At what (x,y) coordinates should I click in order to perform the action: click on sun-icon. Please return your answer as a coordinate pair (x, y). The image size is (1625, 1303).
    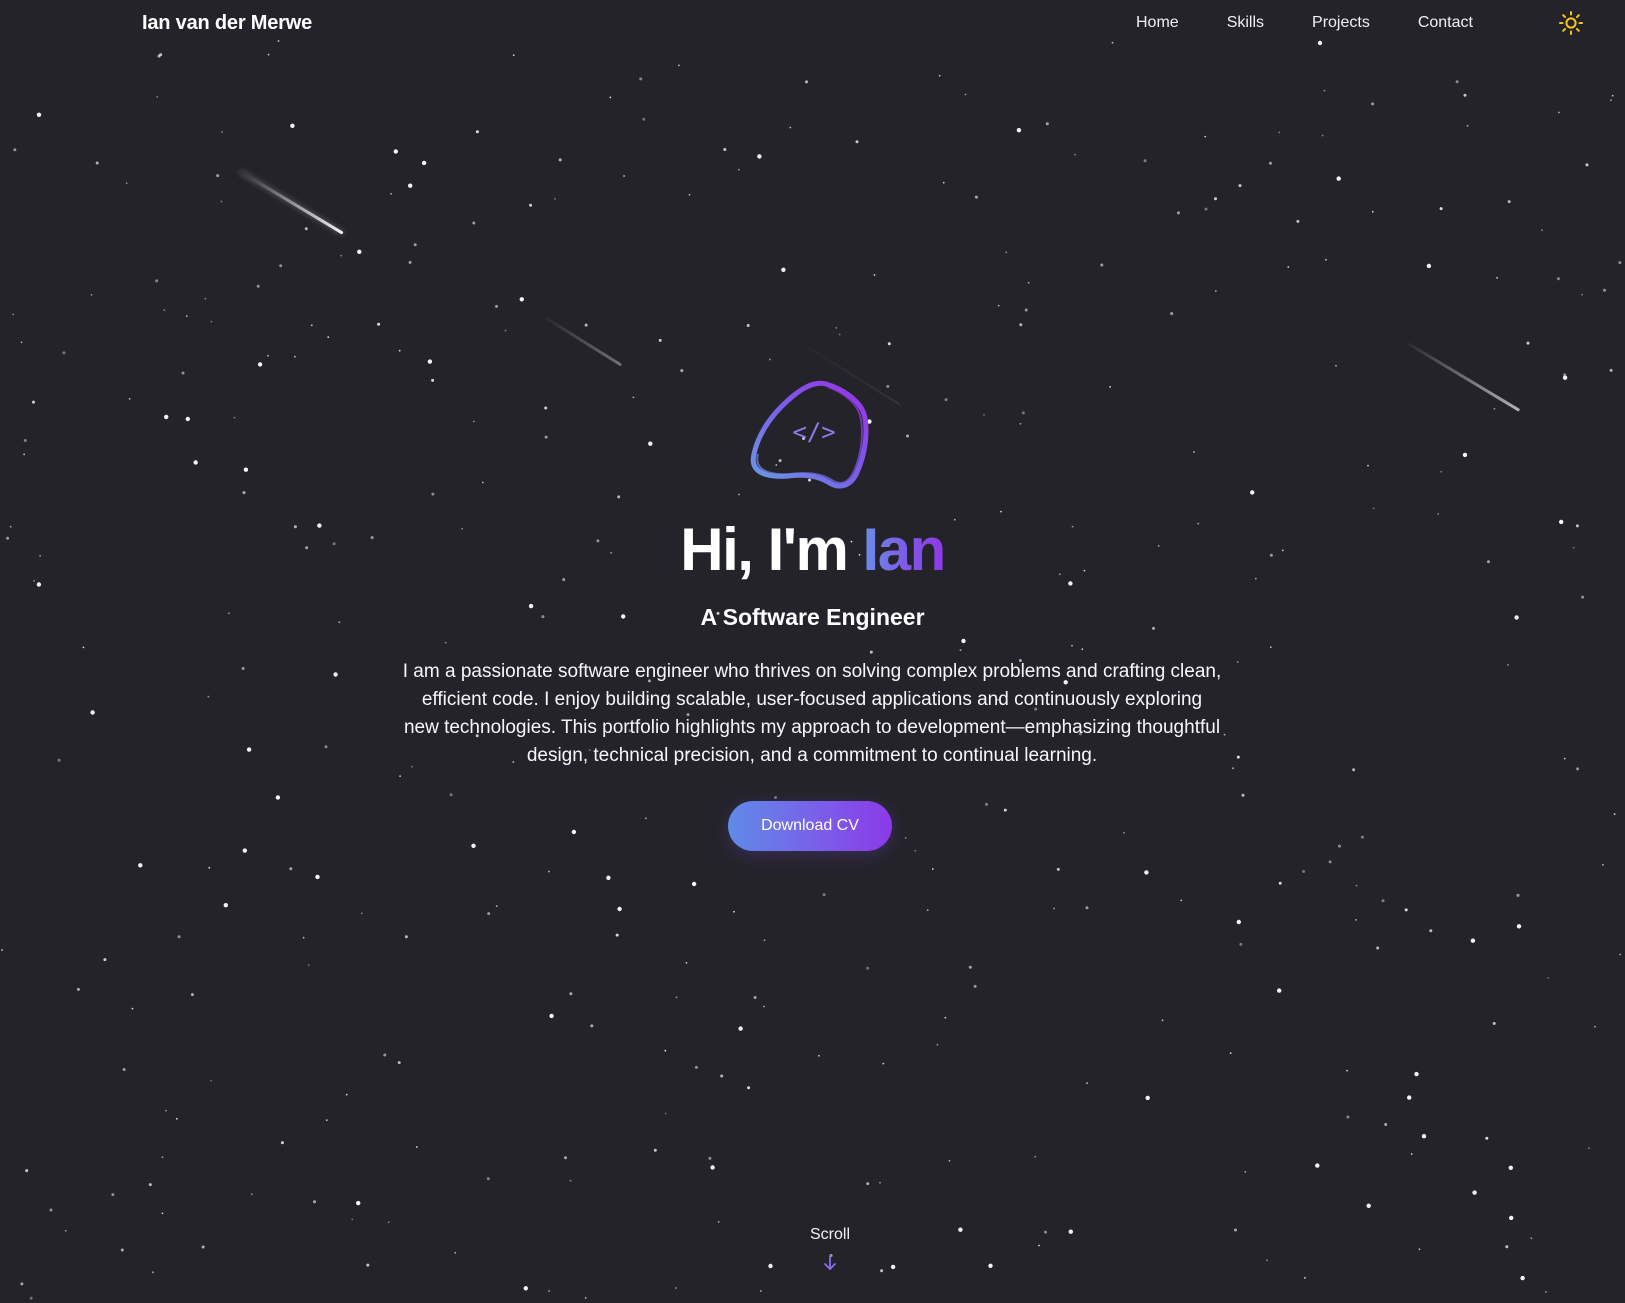
    Looking at the image, I should click on (1571, 23).